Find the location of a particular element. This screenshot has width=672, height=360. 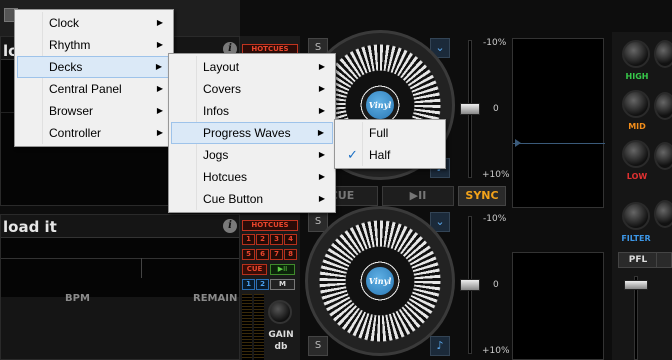

cue-button: CUE is located at coordinates (254, 269).